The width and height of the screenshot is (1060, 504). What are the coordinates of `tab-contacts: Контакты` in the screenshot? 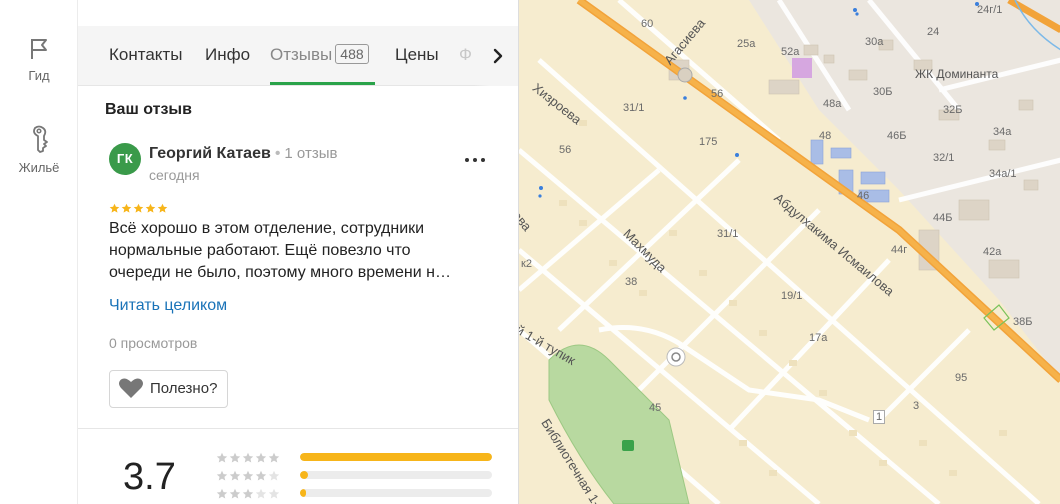 It's located at (145, 56).